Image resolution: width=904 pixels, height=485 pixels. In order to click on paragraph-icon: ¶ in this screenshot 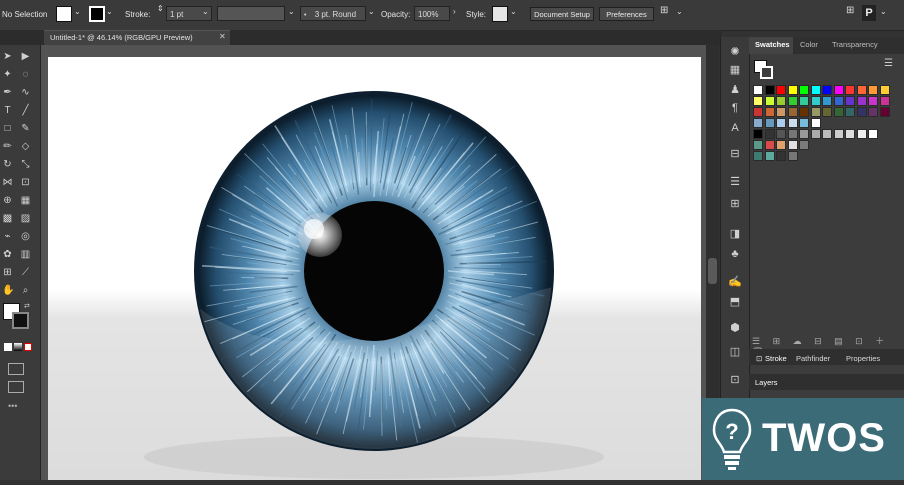, I will do `click(735, 108)`.